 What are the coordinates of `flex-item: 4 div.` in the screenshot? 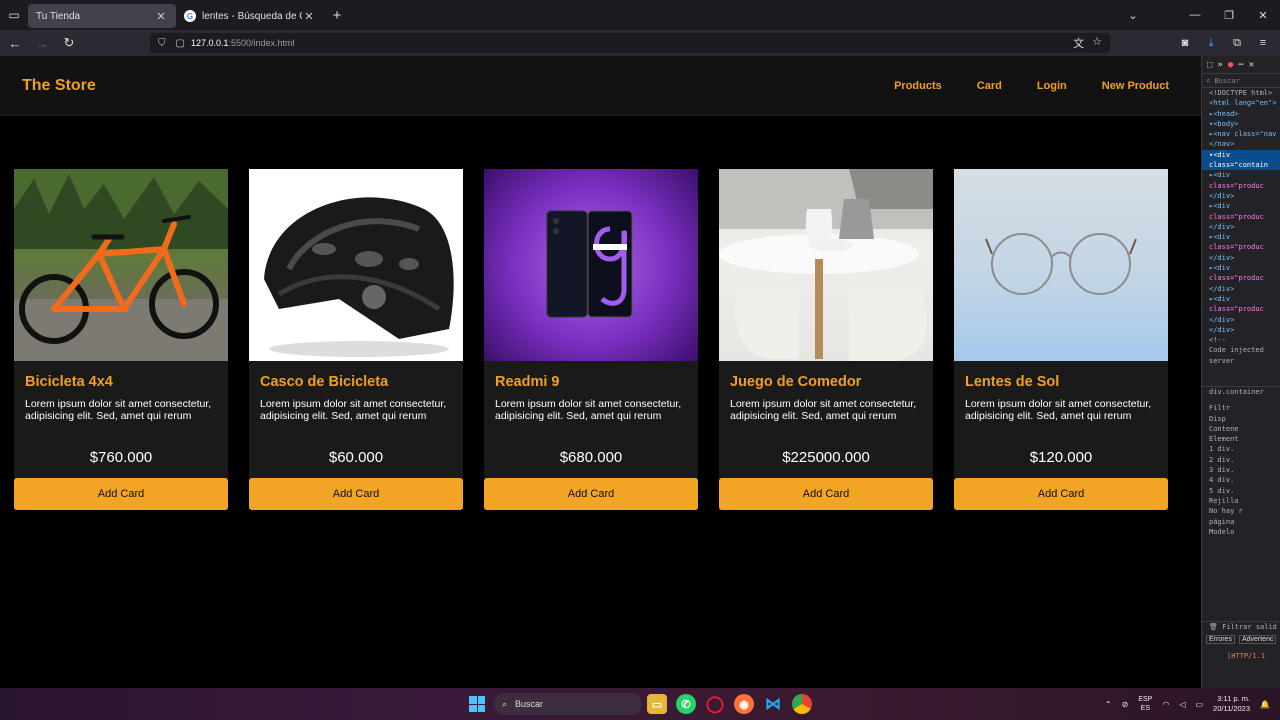 It's located at (1241, 480).